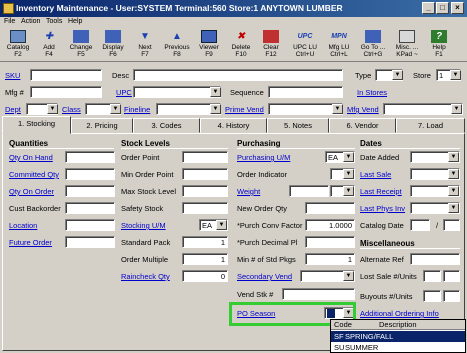 Image resolution: width=467 pixels, height=353 pixels. I want to click on mfg-lookup-button: MPN Mfg LU Ctrl+L, so click(339, 45).